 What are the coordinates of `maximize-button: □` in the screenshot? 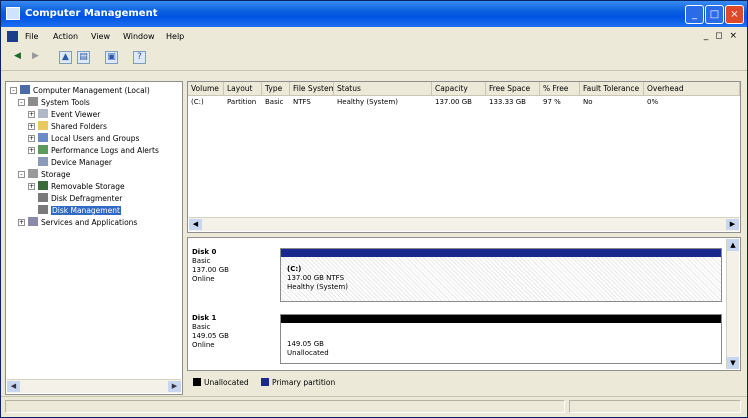 It's located at (714, 14).